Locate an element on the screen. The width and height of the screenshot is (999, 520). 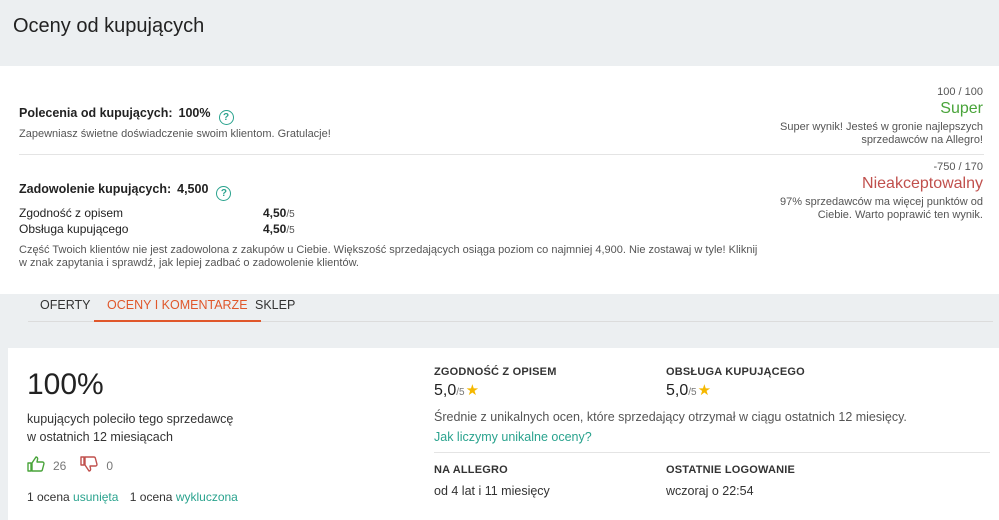
last-login-value: wczoraj o 22:54 is located at coordinates (710, 491).